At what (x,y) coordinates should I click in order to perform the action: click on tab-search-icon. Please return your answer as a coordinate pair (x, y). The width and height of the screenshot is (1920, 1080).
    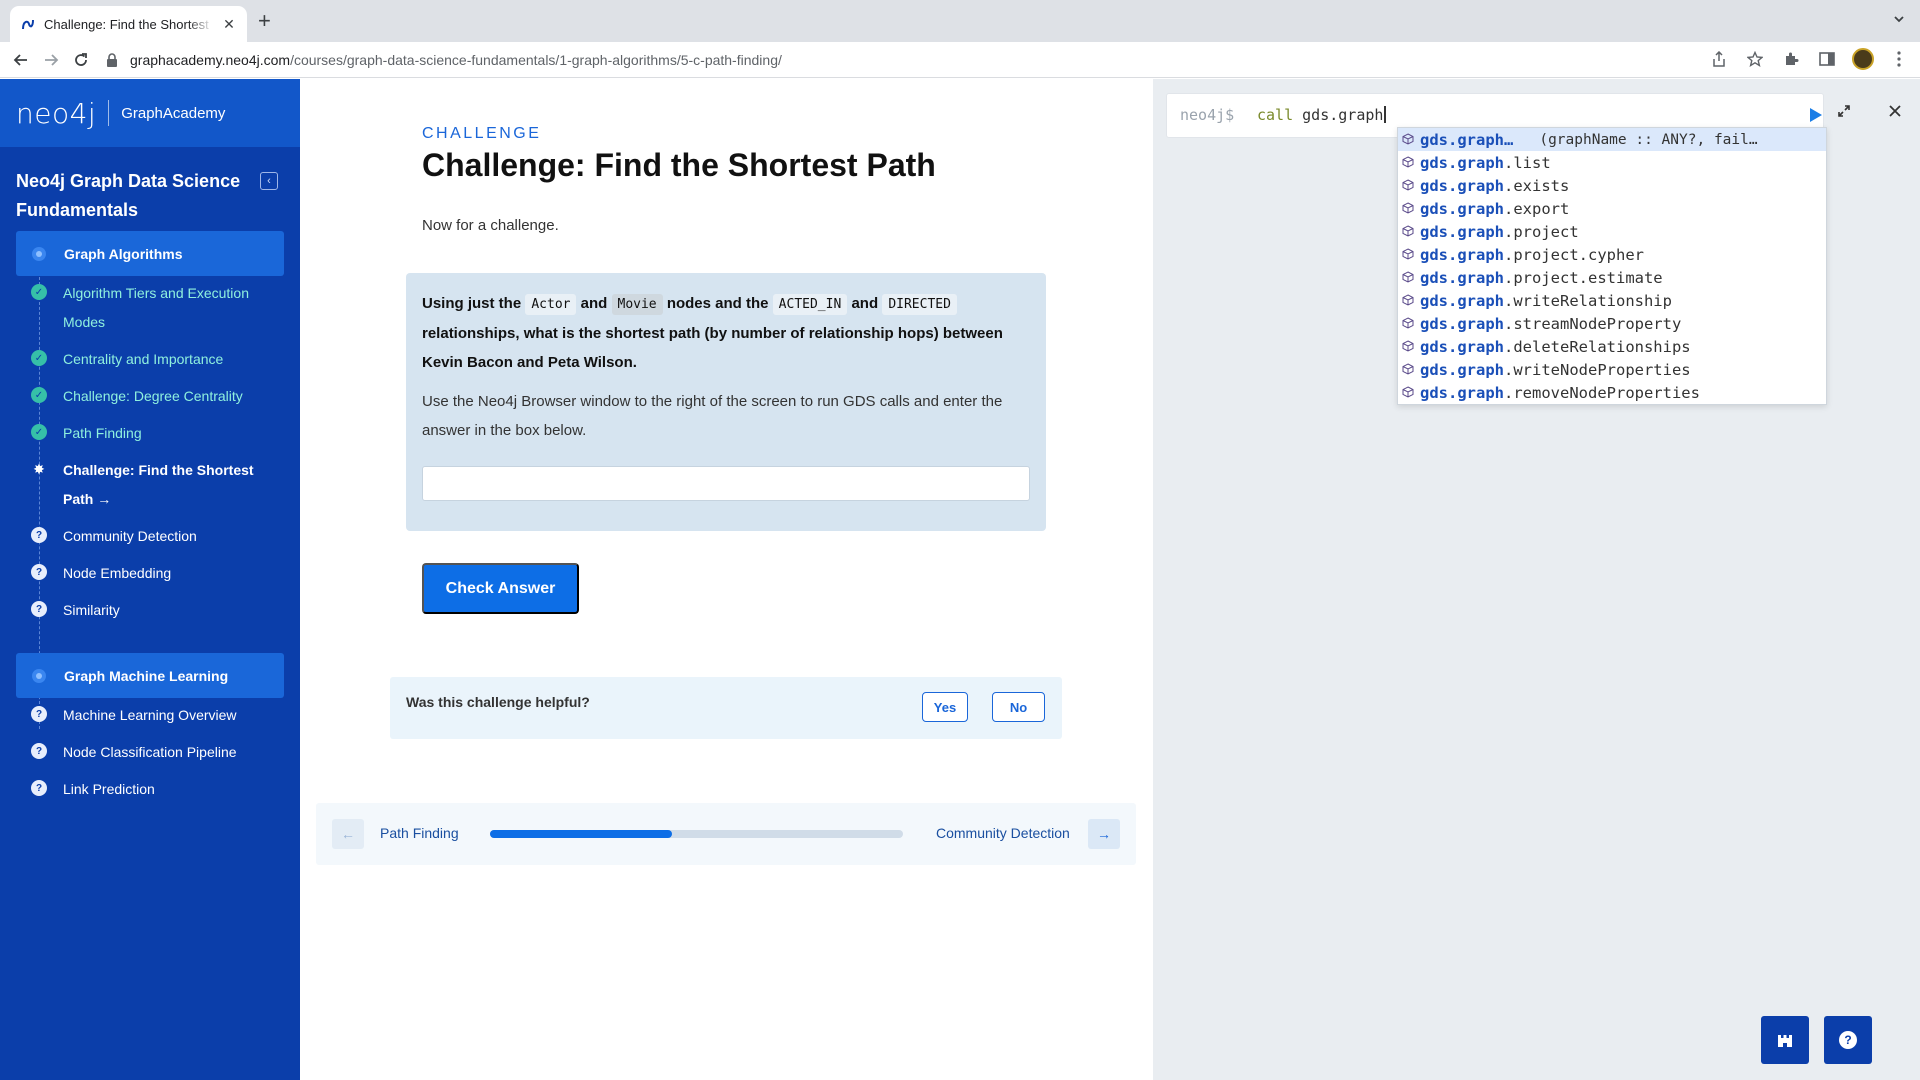
    Looking at the image, I should click on (1899, 21).